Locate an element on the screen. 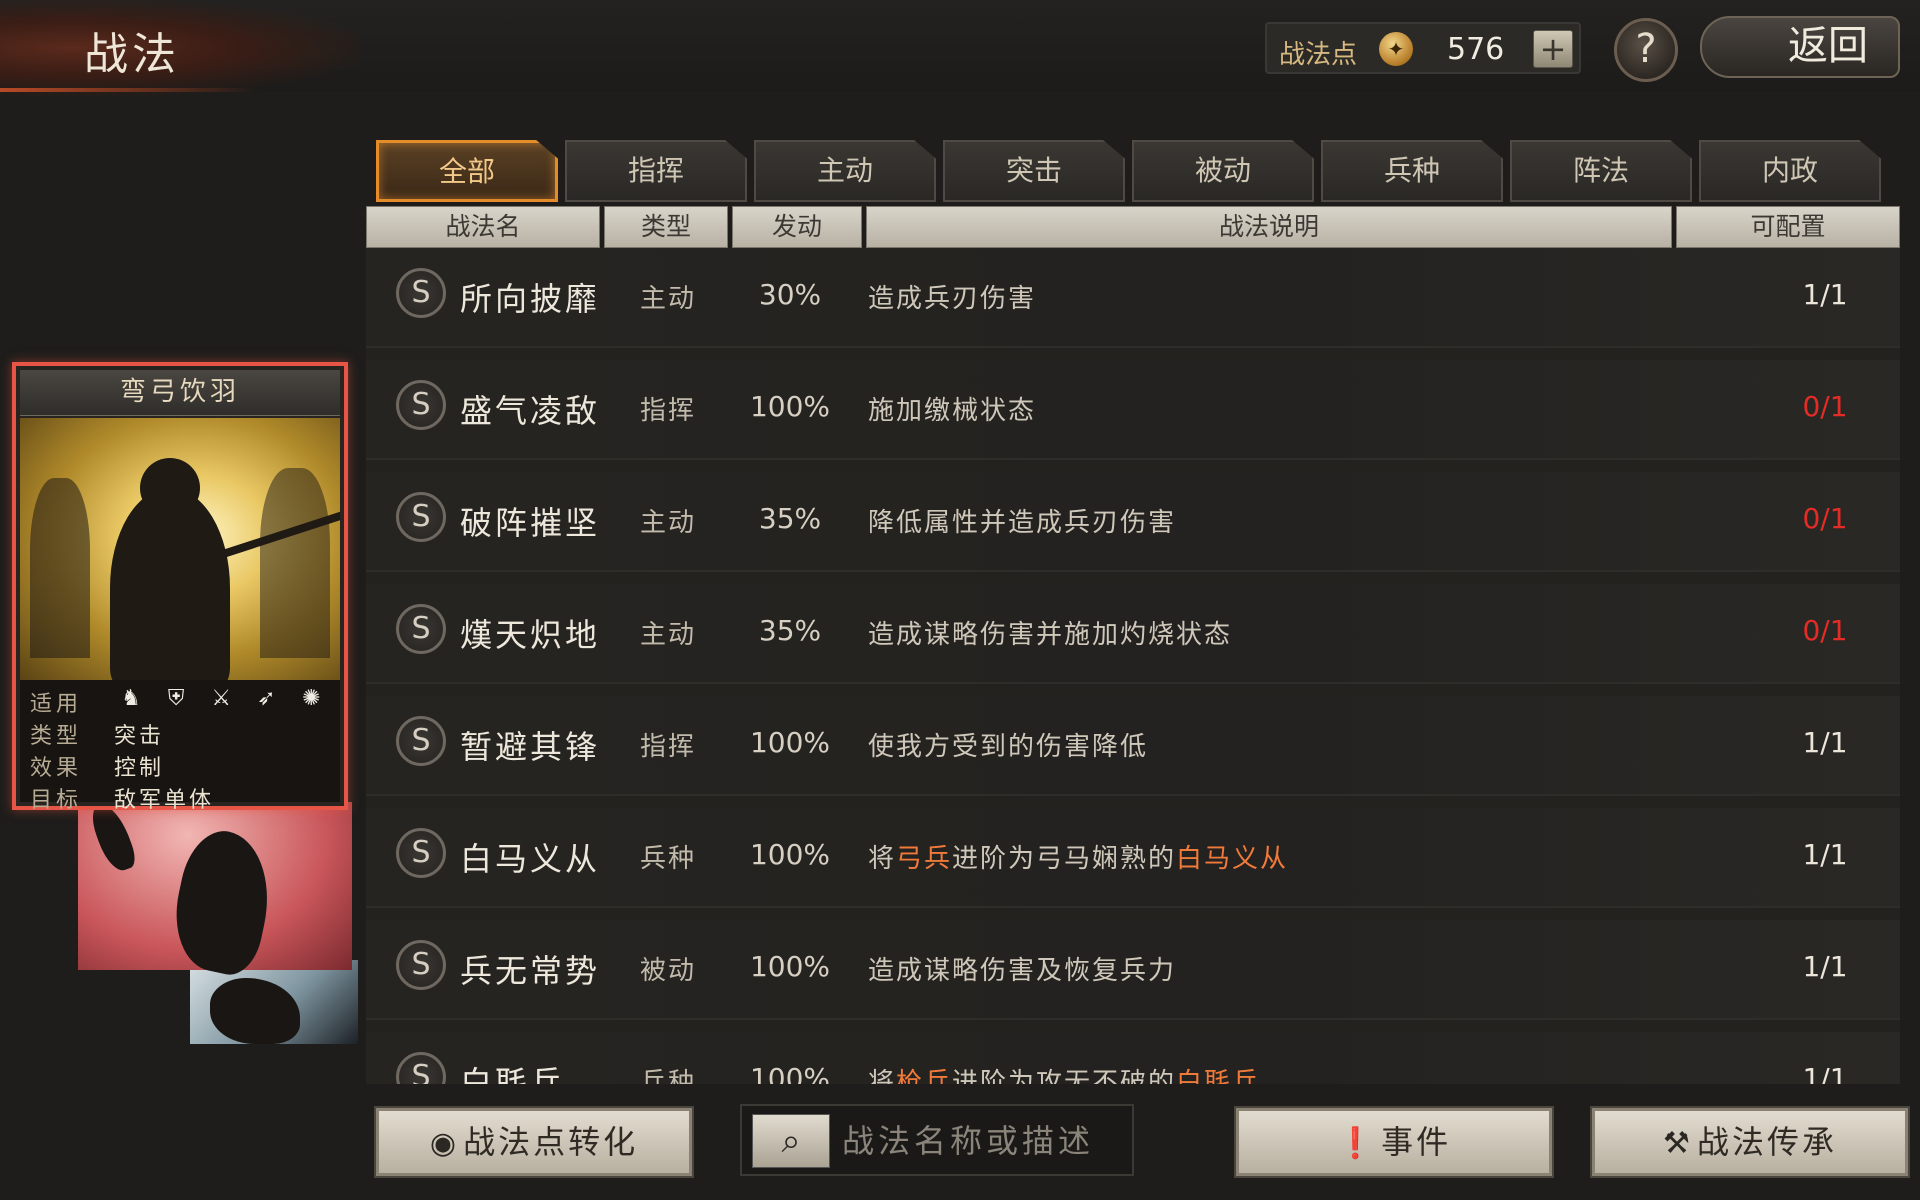 This screenshot has height=1200, width=1920. skill-card-info: 适用 ♞ ⛨ ⚔ ➶ ✺ 类型 突击 效果 控制 目标 敌军单体 is located at coordinates (180, 746).